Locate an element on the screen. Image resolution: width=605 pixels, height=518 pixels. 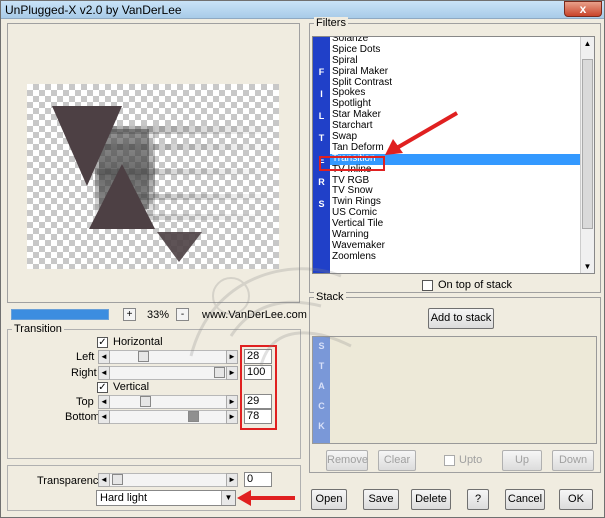
chevron-up-icon: ▲ is located at coordinates (587, 43).